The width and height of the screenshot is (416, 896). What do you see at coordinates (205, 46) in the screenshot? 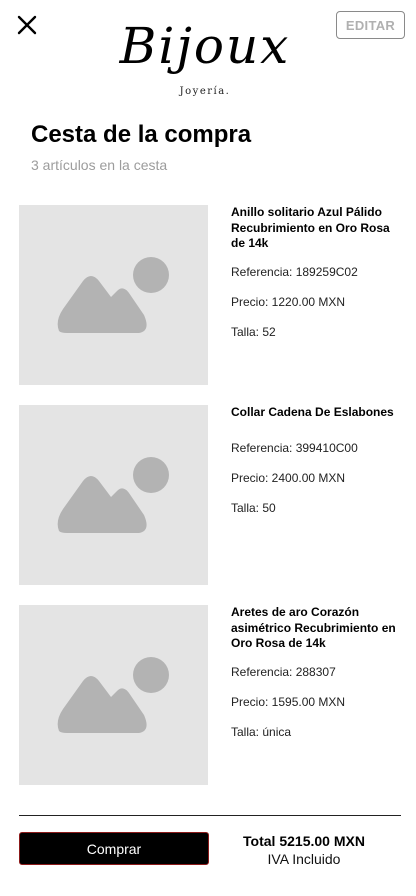
I see `logo-wordmark: Bijoux` at bounding box center [205, 46].